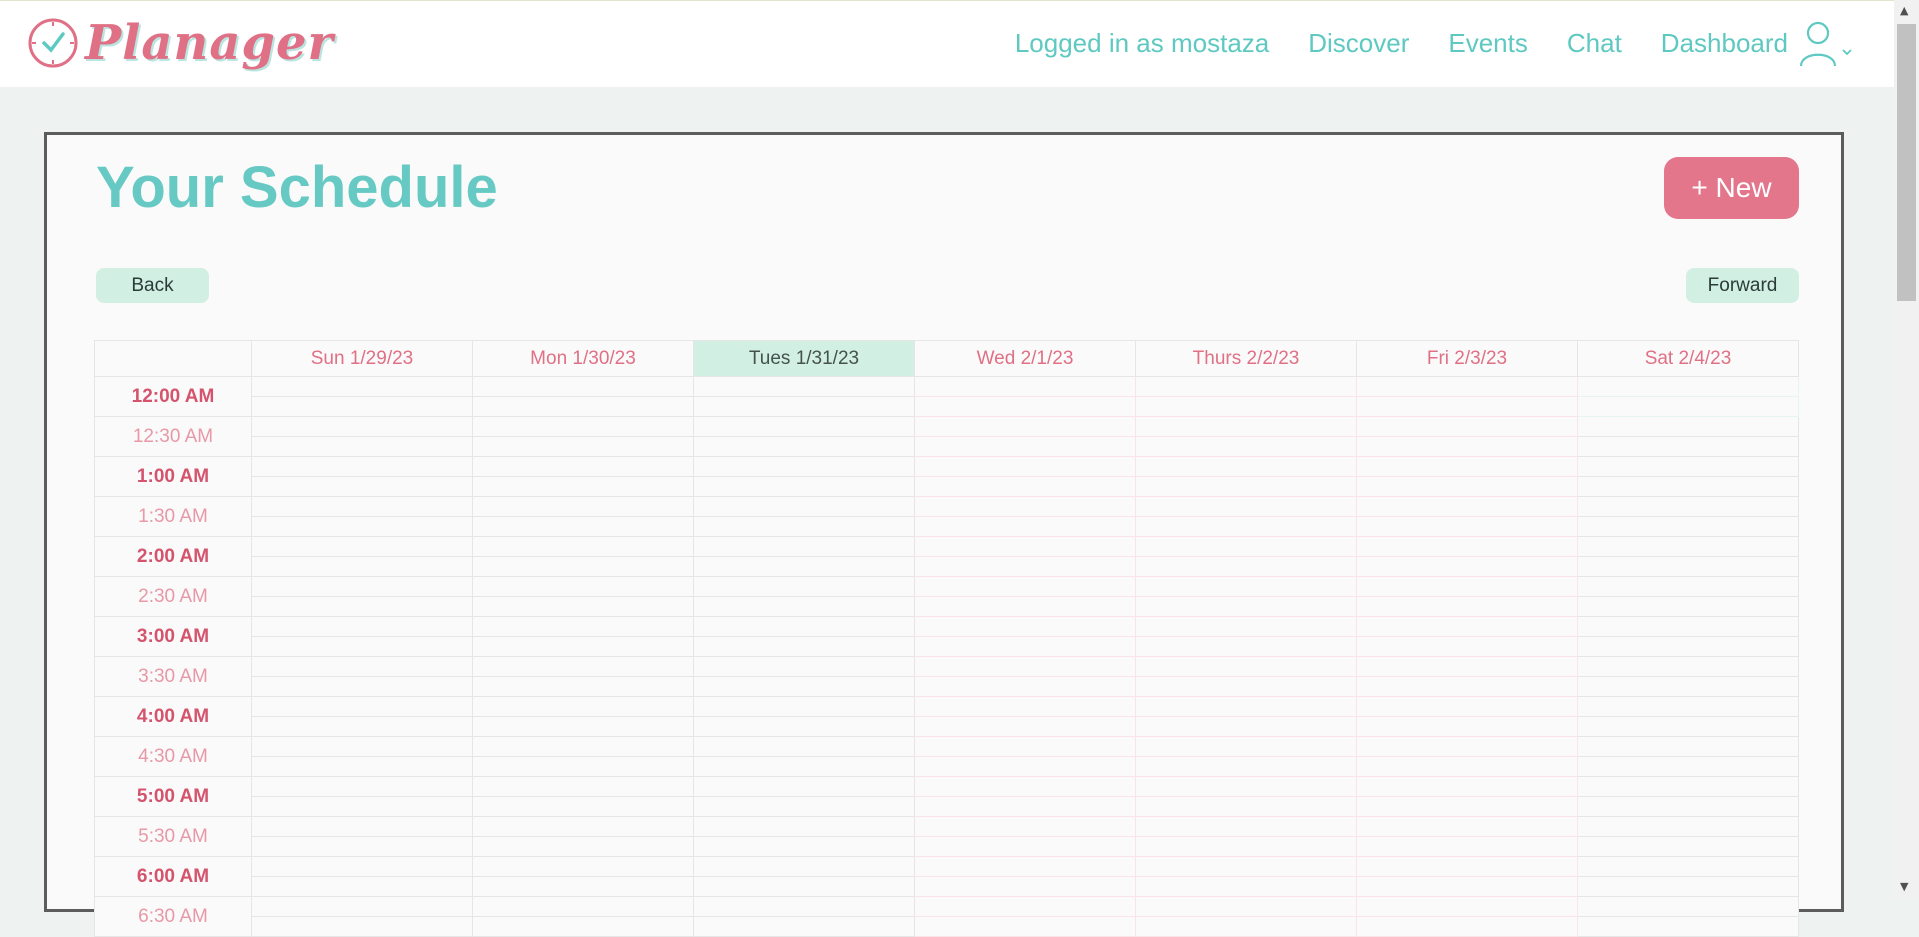 This screenshot has width=1919, height=937. I want to click on nav-events: Events, so click(1488, 43).